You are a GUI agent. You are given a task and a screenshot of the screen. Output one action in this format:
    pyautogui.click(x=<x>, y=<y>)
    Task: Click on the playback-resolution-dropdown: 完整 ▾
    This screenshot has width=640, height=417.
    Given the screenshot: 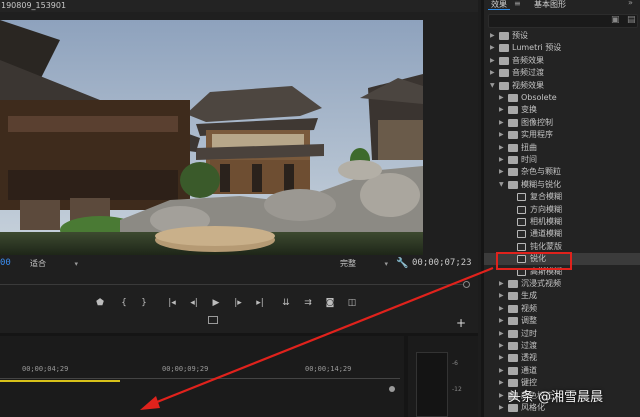 What is the action you would take?
    pyautogui.click(x=364, y=264)
    